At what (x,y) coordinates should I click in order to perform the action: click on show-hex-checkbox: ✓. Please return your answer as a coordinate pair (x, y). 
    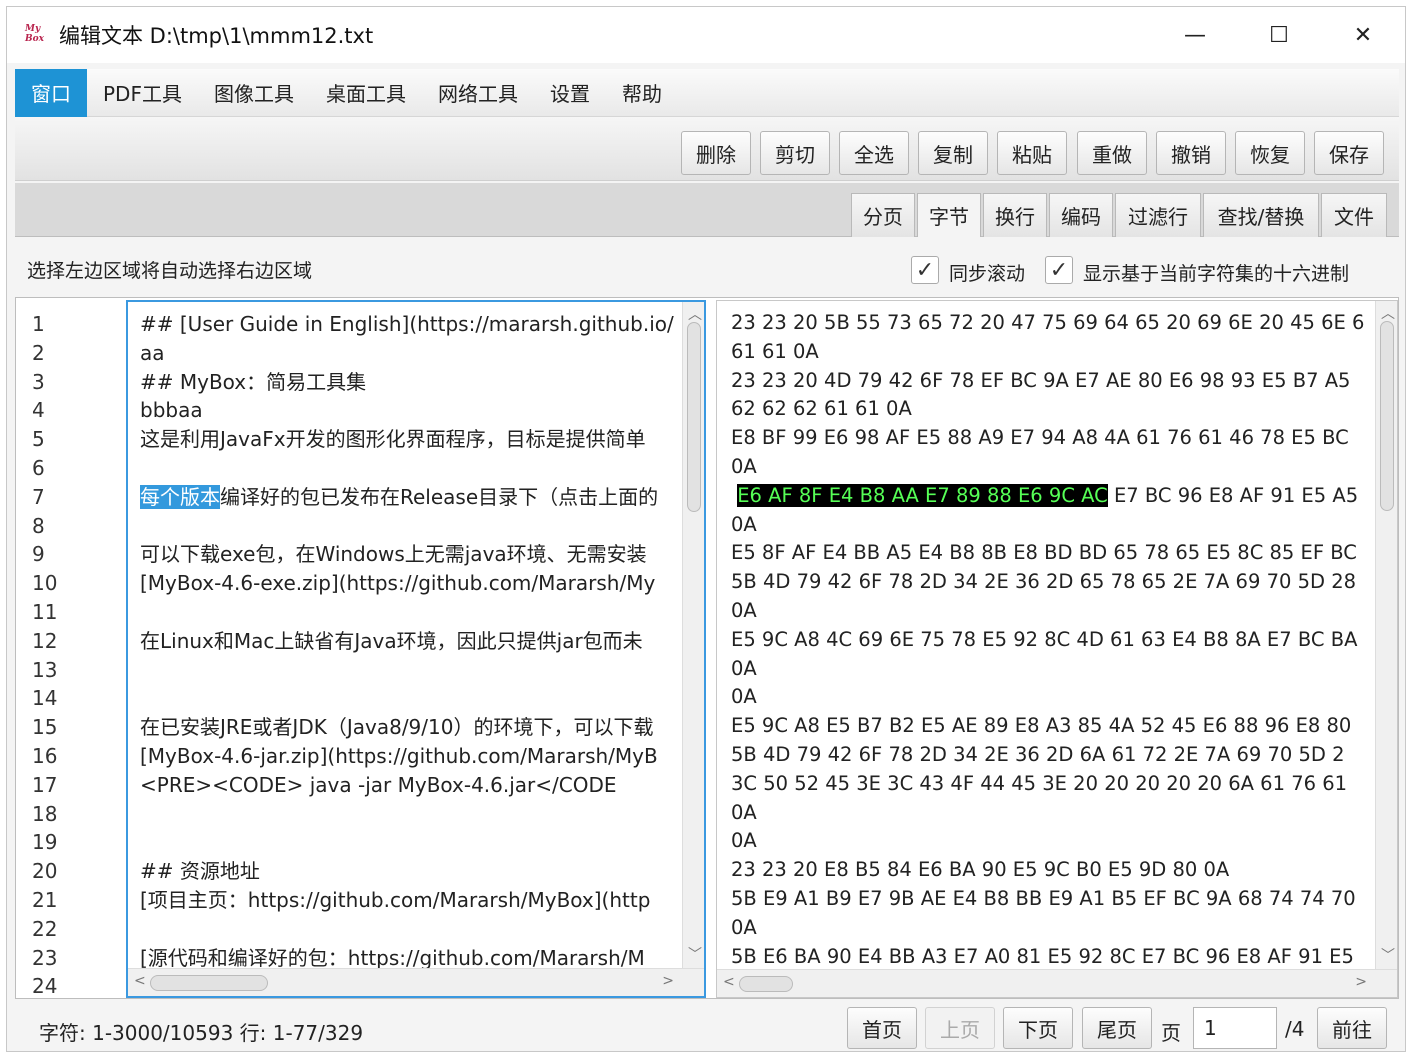
    Looking at the image, I should click on (1059, 270).